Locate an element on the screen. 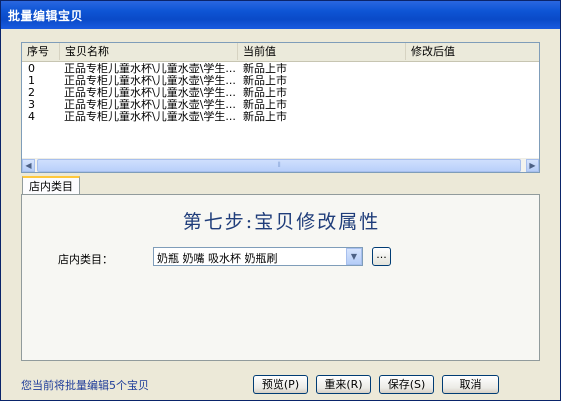  table-row: 0 正品专柜儿童水杯\儿童水壶\学生... 新品上市 is located at coordinates (280, 69).